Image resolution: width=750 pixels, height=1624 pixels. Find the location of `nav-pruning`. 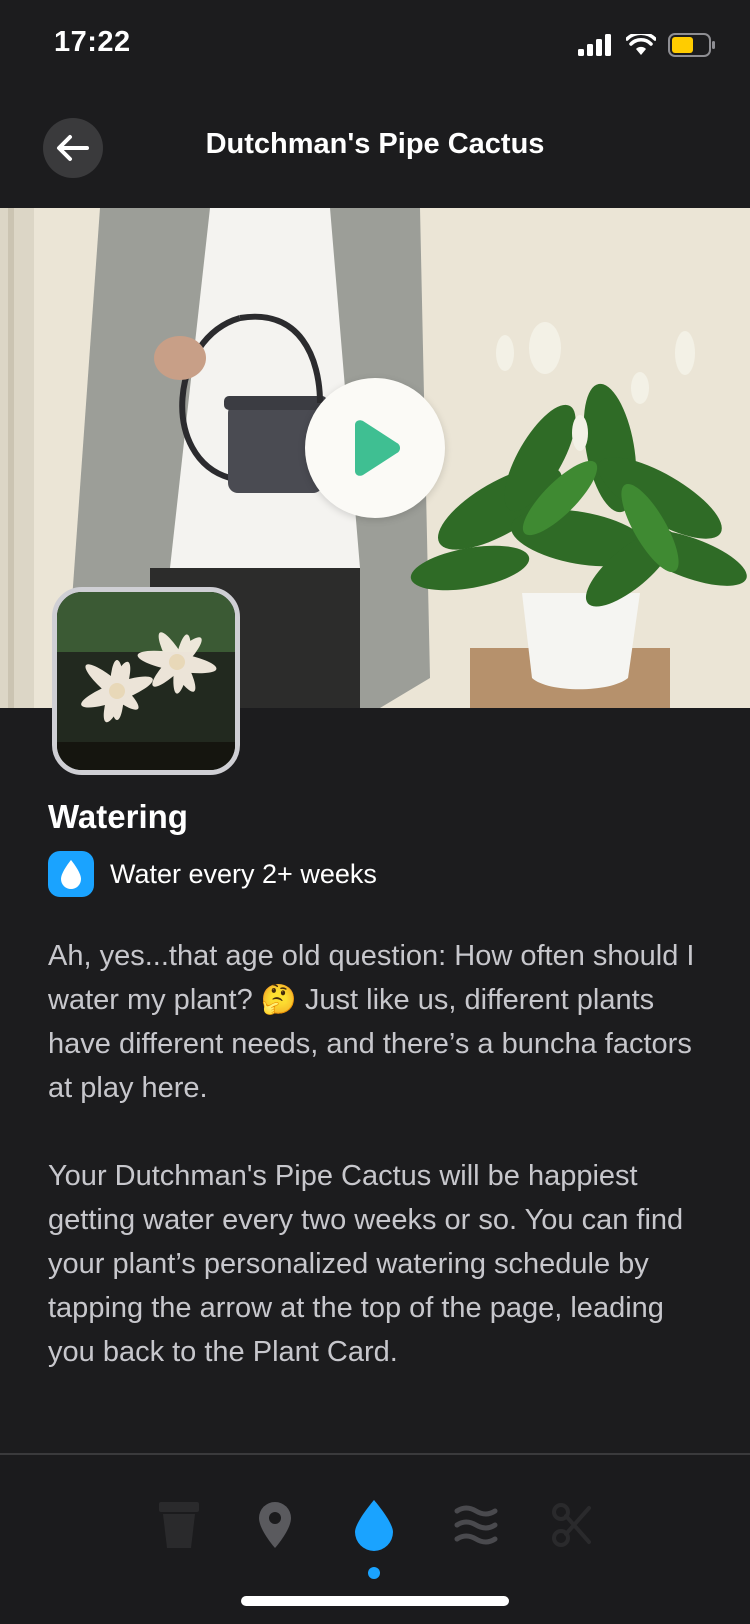

nav-pruning is located at coordinates (571, 1525).